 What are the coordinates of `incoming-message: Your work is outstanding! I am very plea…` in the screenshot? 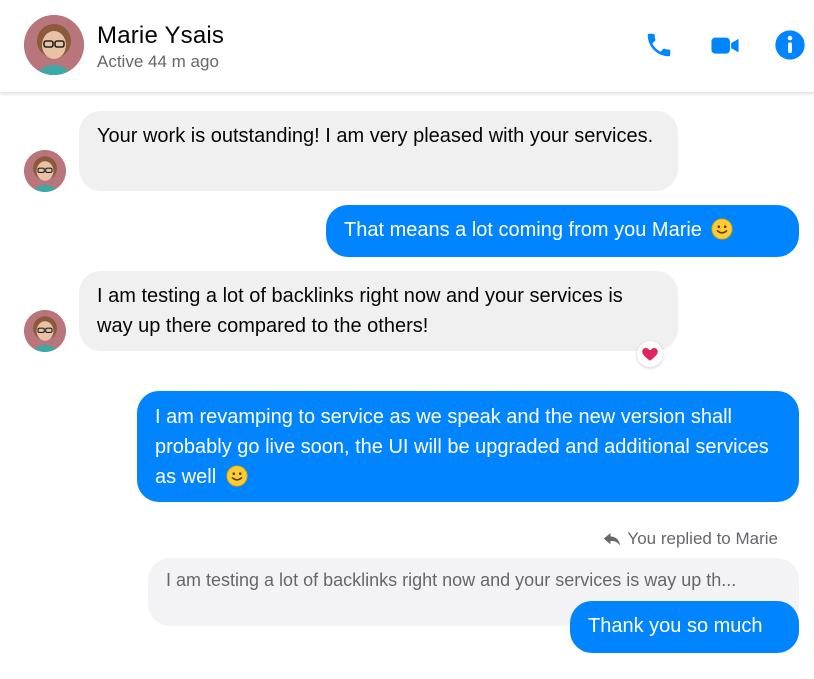 It's located at (378, 151).